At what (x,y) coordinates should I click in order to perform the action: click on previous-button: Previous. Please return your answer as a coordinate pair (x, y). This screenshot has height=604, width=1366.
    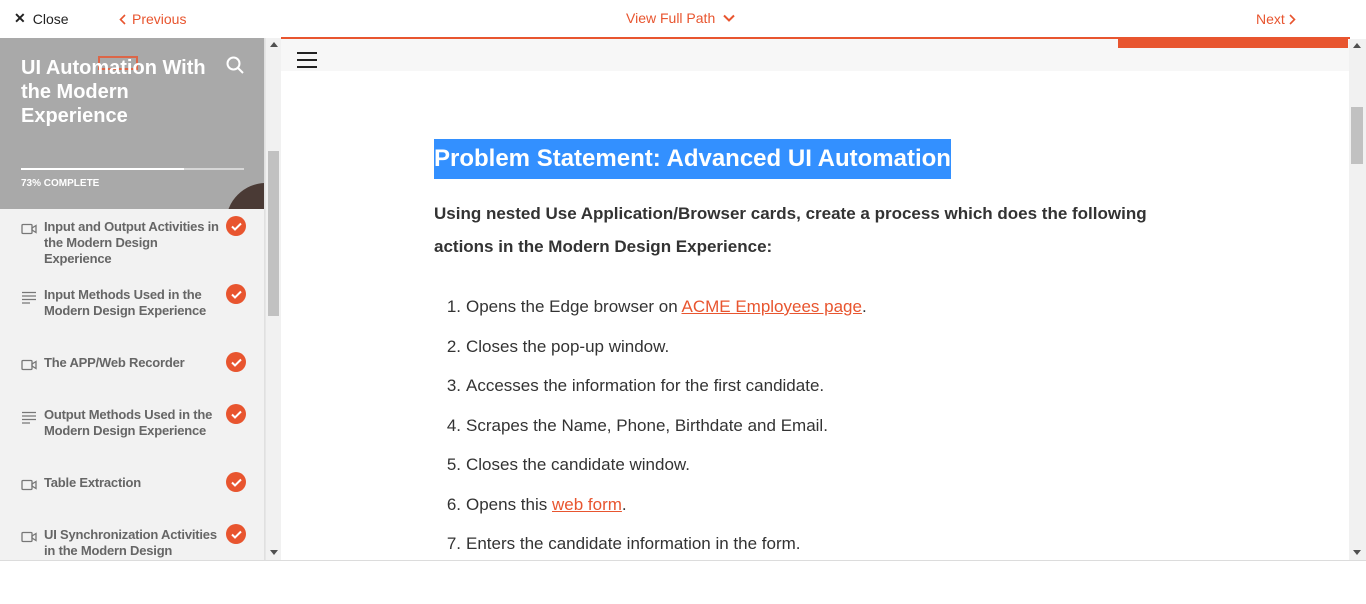
    Looking at the image, I should click on (152, 19).